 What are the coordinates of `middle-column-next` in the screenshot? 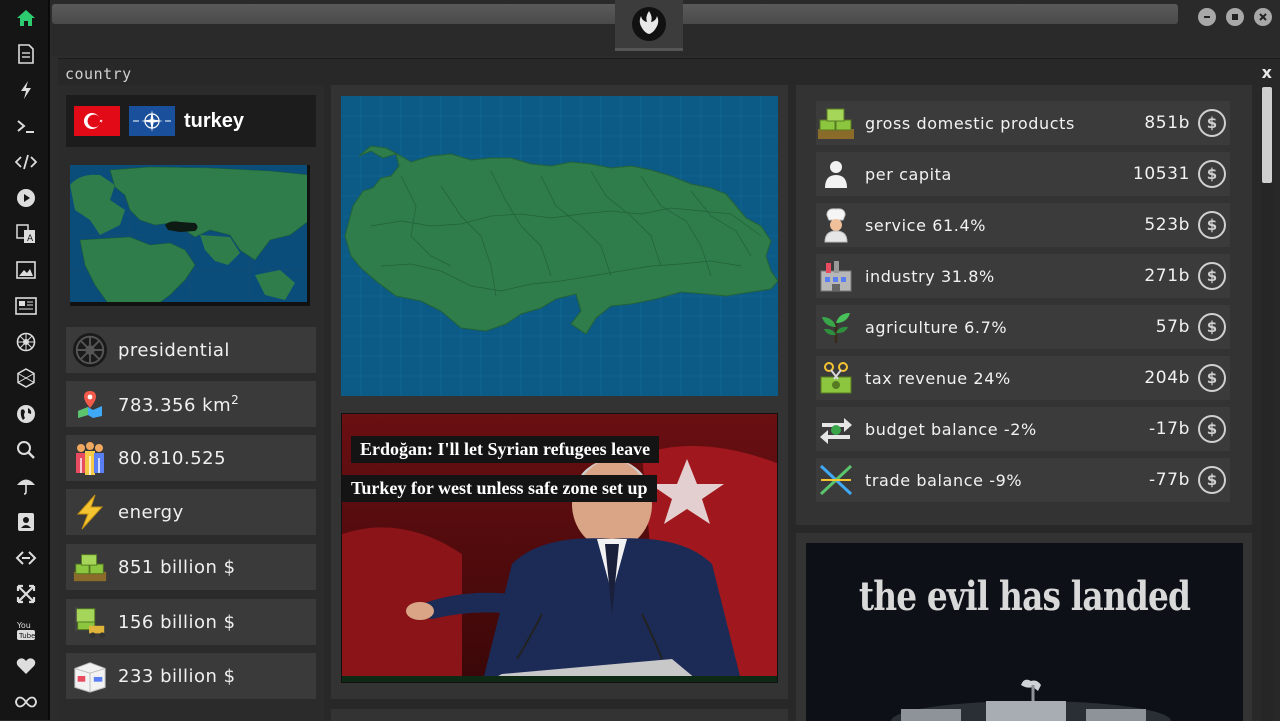 It's located at (559, 715).